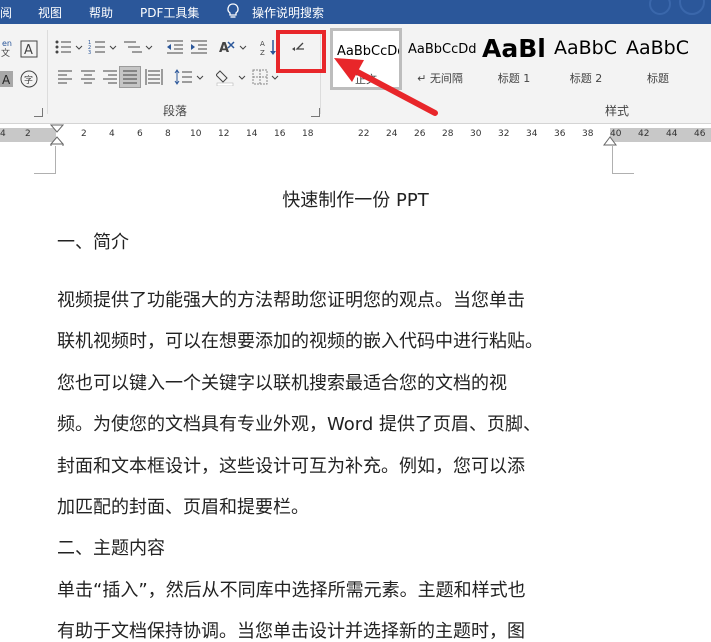  Describe the element at coordinates (50, 12) in the screenshot. I see `menu-item-view: 视图` at that location.